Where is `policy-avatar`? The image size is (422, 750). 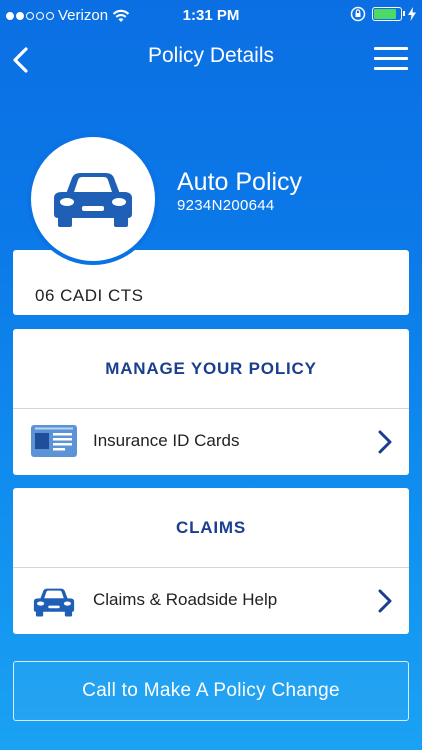 policy-avatar is located at coordinates (93, 199).